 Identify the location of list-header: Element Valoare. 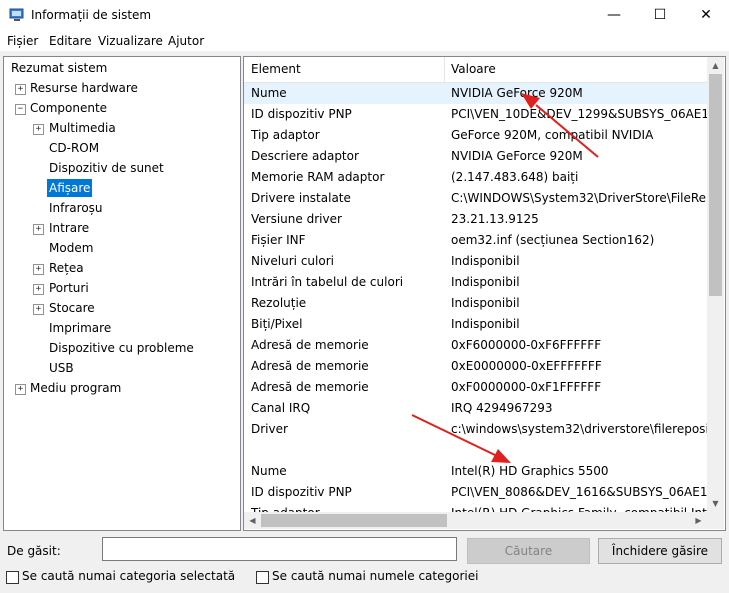
(475, 70).